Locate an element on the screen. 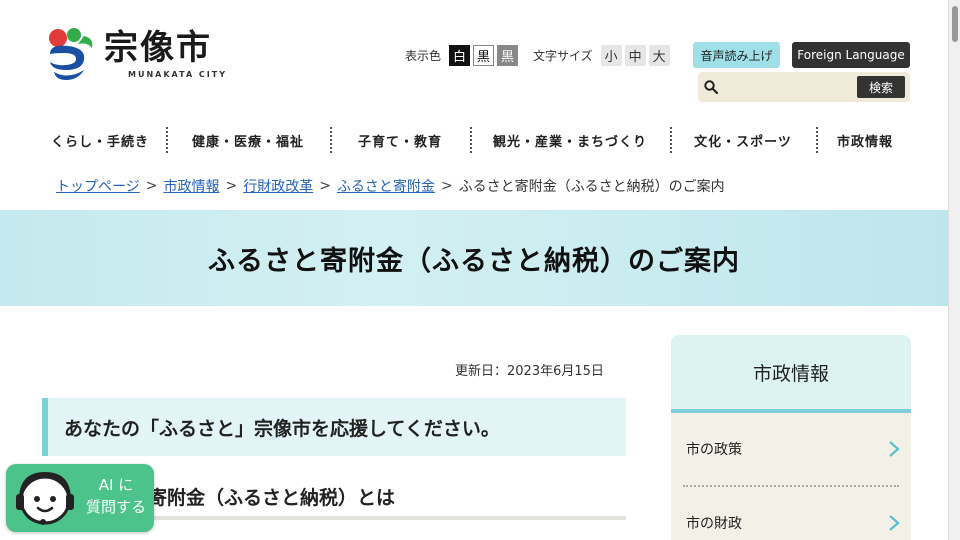 Image resolution: width=960 pixels, height=540 pixels. scrollbar-thumb is located at coordinates (955, 24).